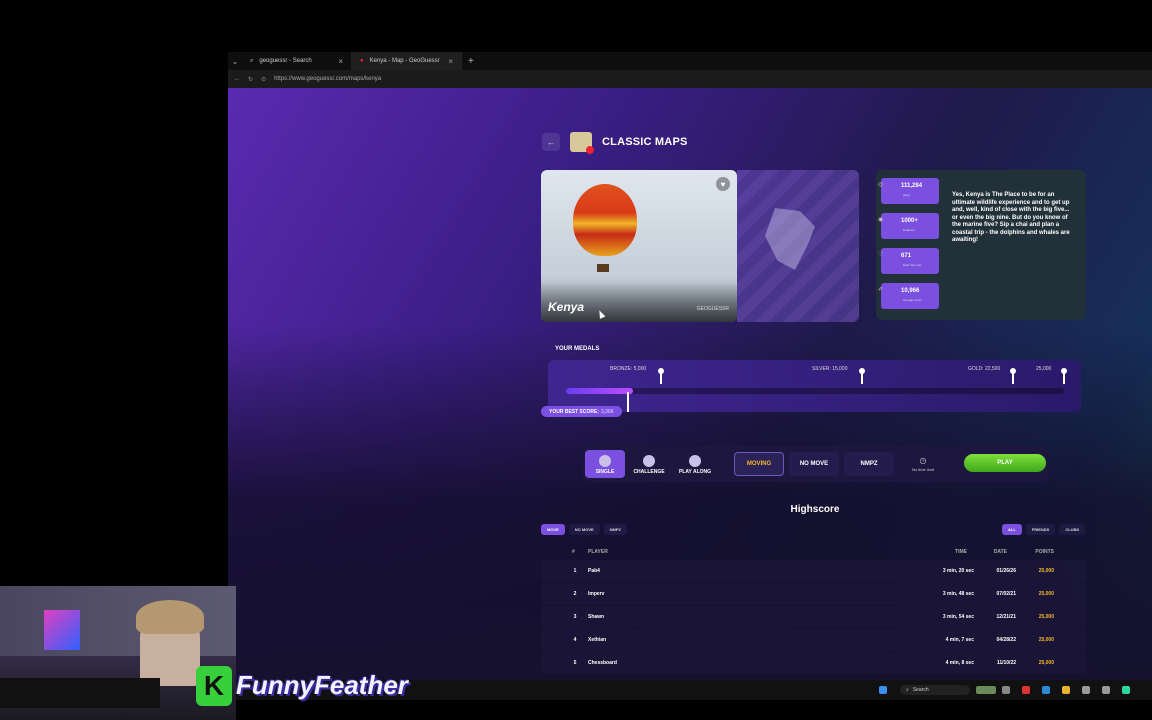  Describe the element at coordinates (1044, 369) in the screenshot. I see `max-threshold: 25,000` at that location.